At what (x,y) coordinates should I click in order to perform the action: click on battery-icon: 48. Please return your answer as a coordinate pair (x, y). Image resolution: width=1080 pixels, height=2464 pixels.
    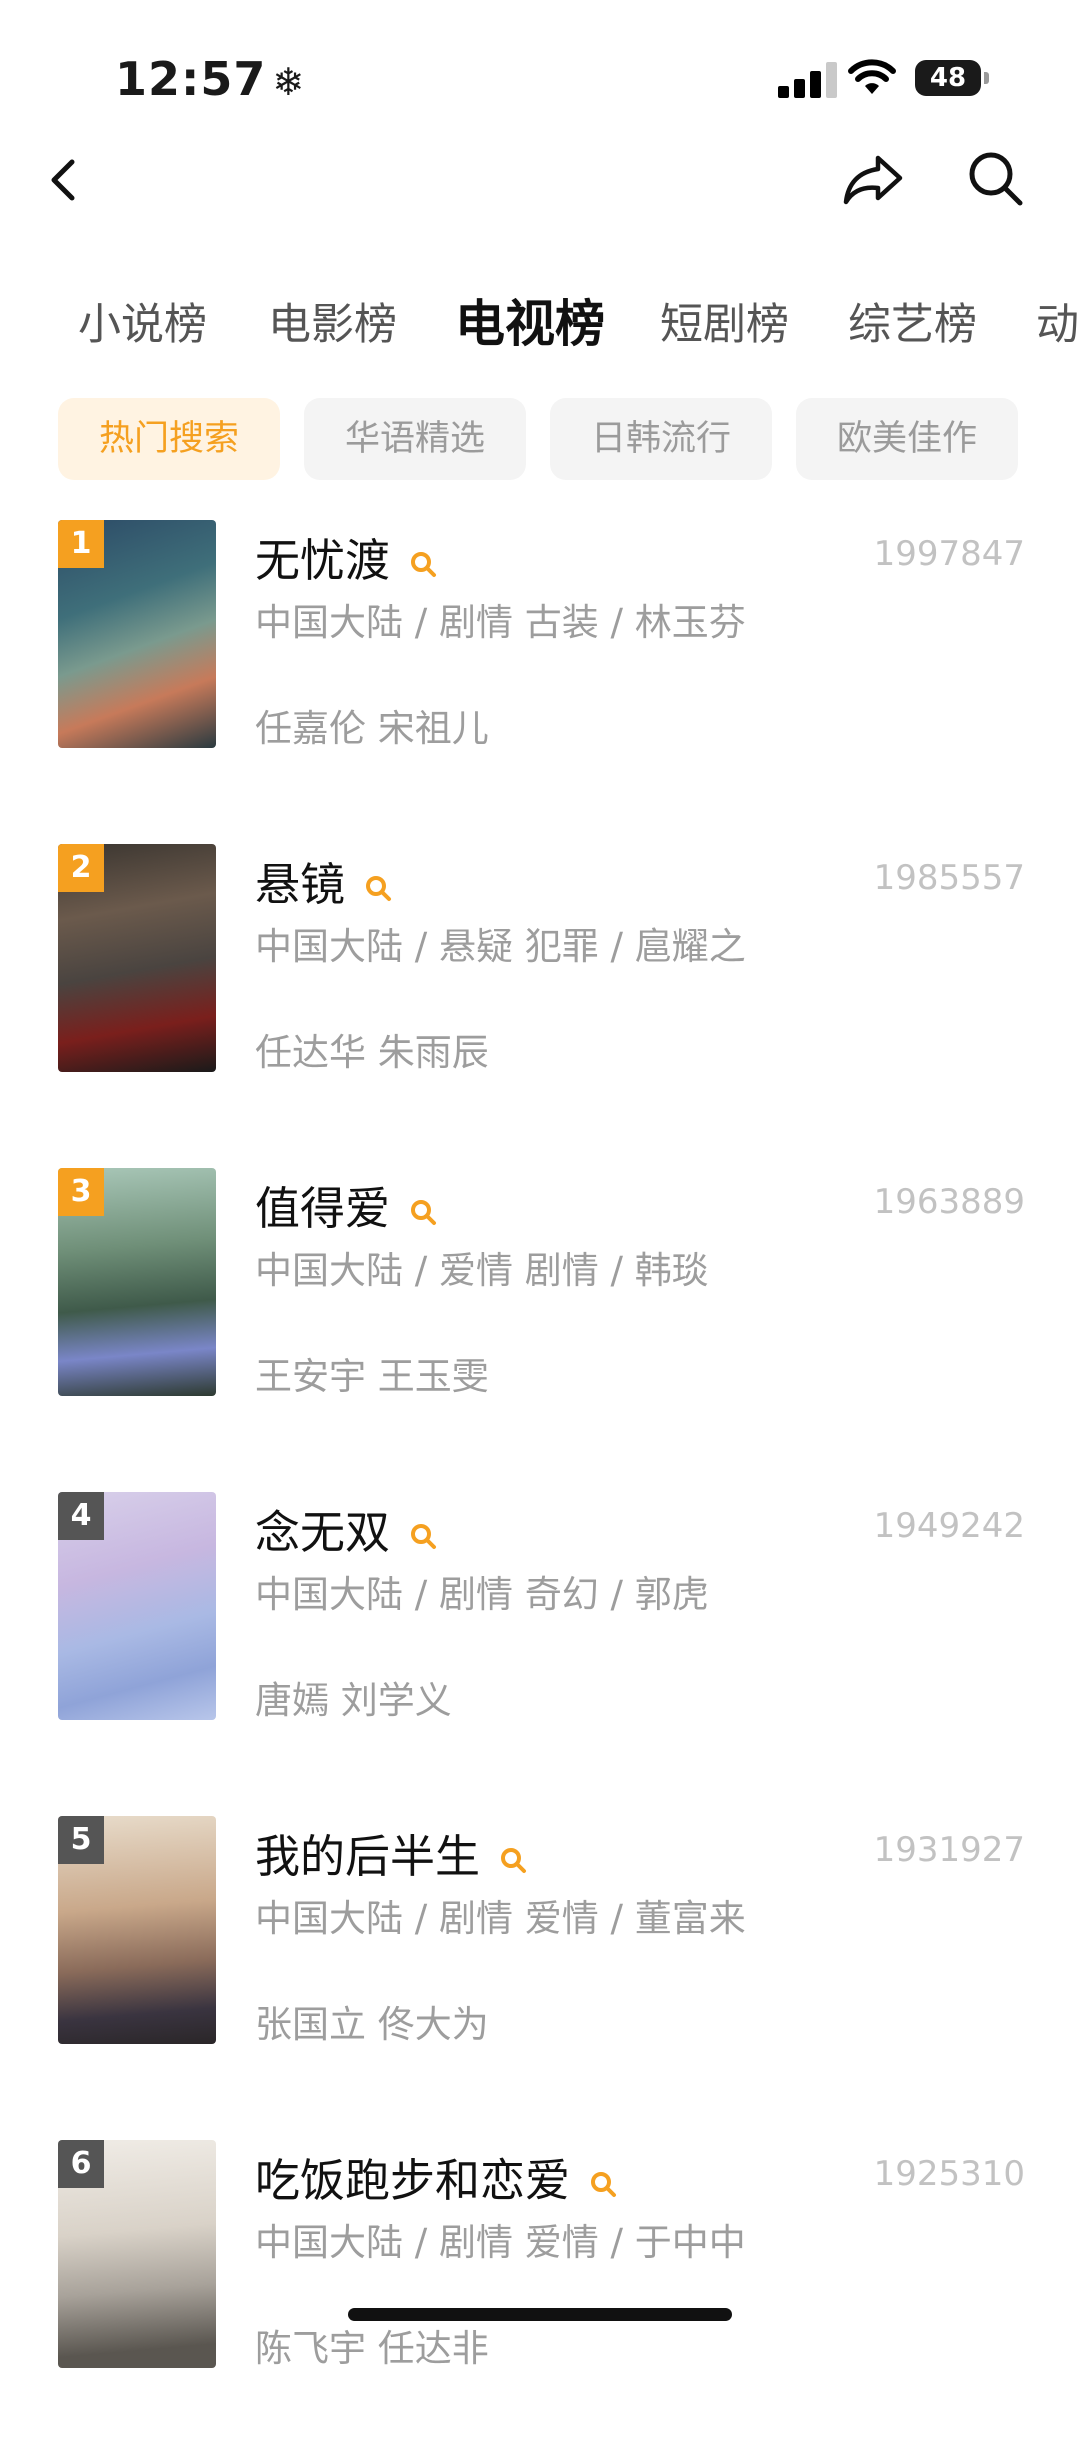
    Looking at the image, I should click on (952, 78).